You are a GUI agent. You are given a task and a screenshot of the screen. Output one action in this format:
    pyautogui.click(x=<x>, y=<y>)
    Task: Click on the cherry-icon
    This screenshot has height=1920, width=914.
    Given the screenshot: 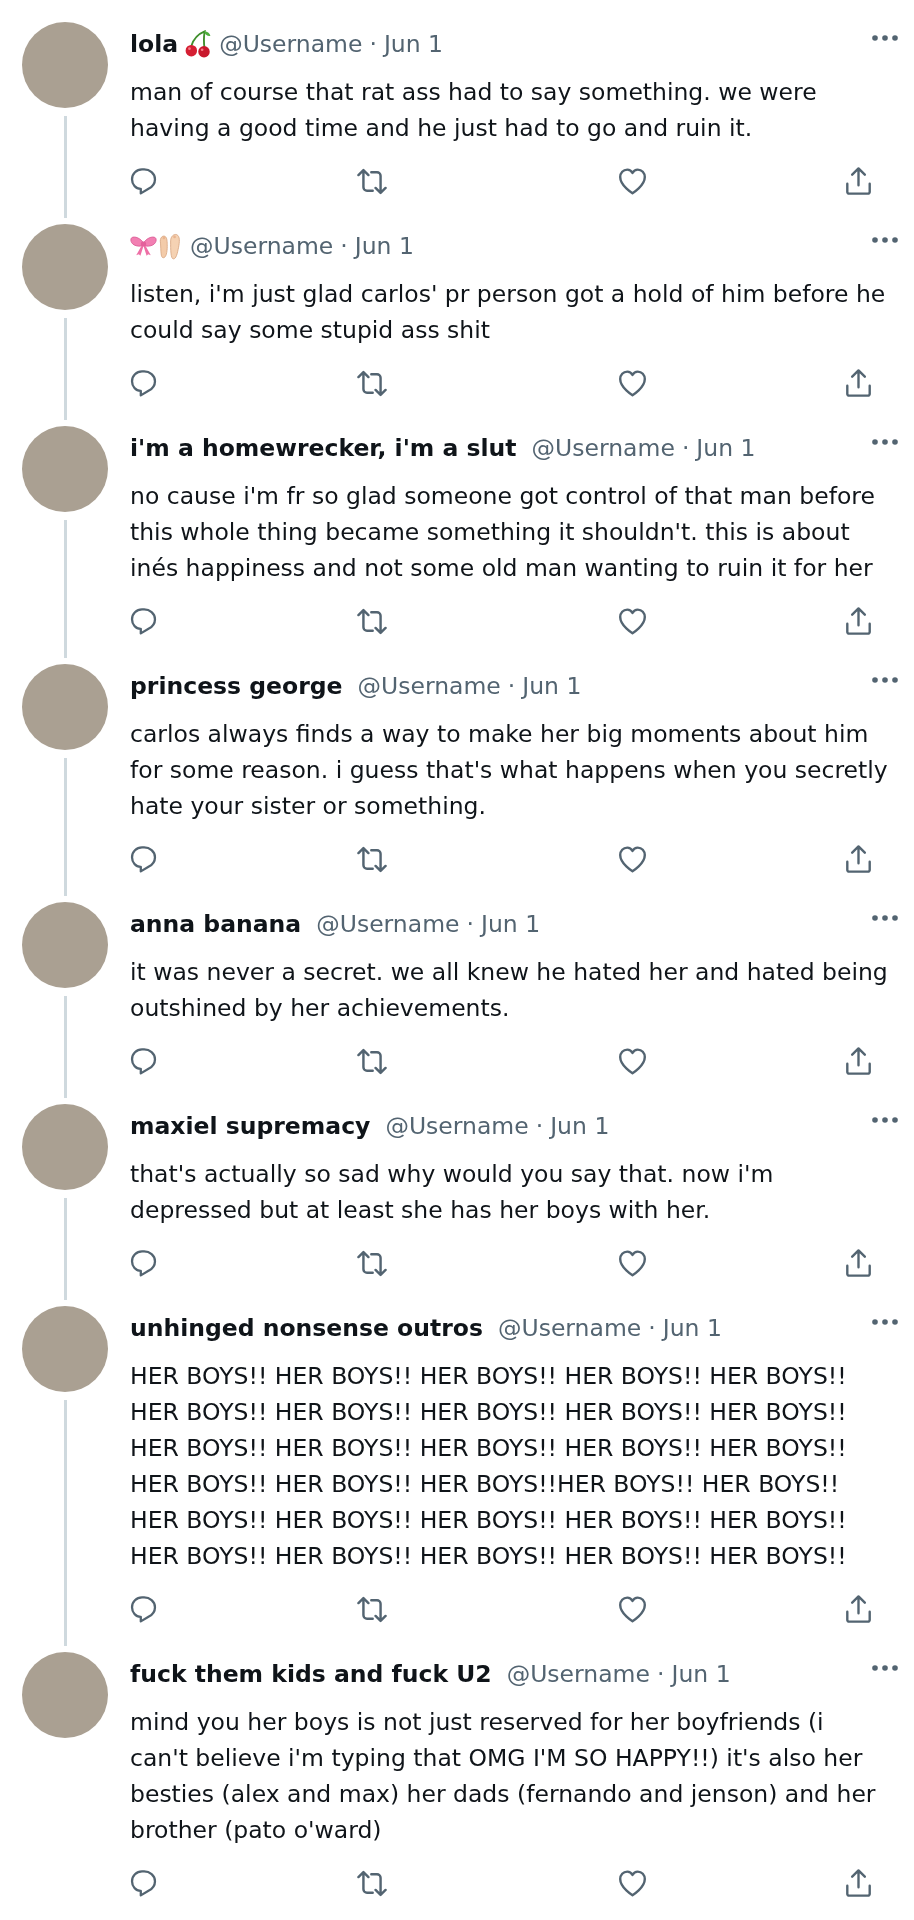 What is the action you would take?
    pyautogui.click(x=198, y=44)
    